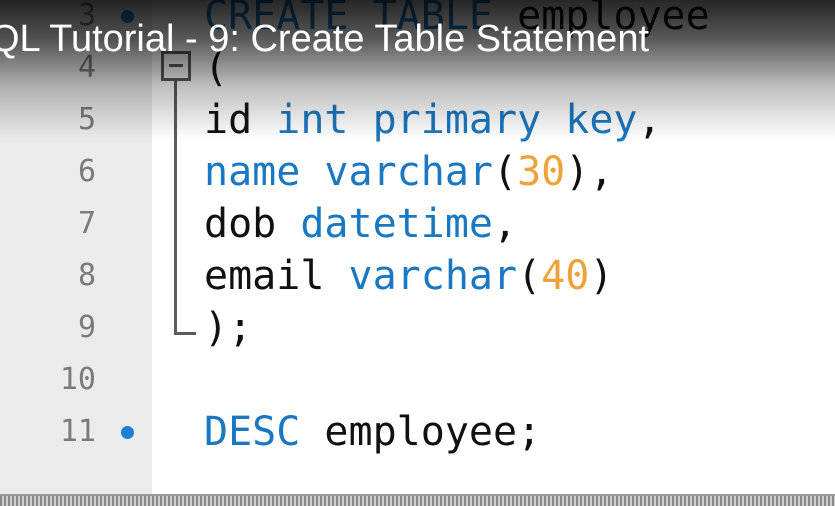 The image size is (835, 506). I want to click on code-line: DESC employee;, so click(372, 432).